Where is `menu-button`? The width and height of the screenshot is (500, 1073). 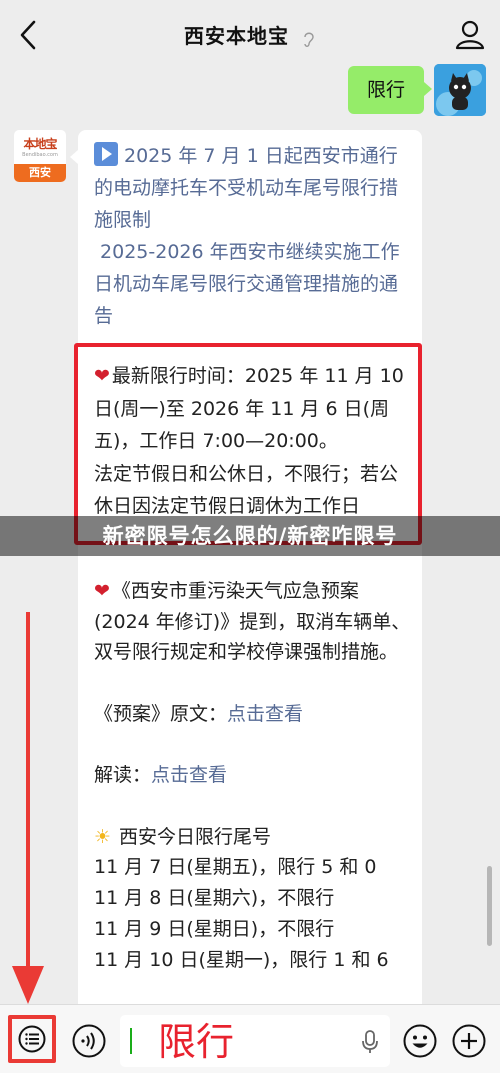 menu-button is located at coordinates (32, 1039).